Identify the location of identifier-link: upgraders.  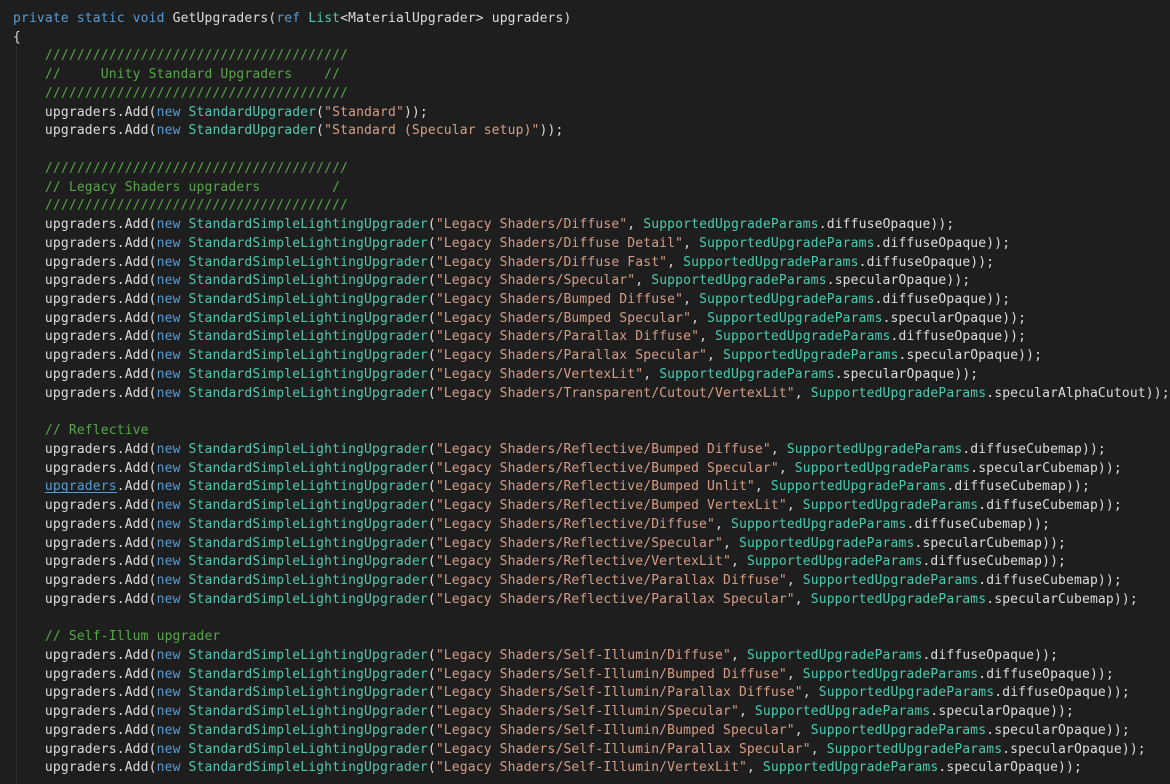
(81, 486).